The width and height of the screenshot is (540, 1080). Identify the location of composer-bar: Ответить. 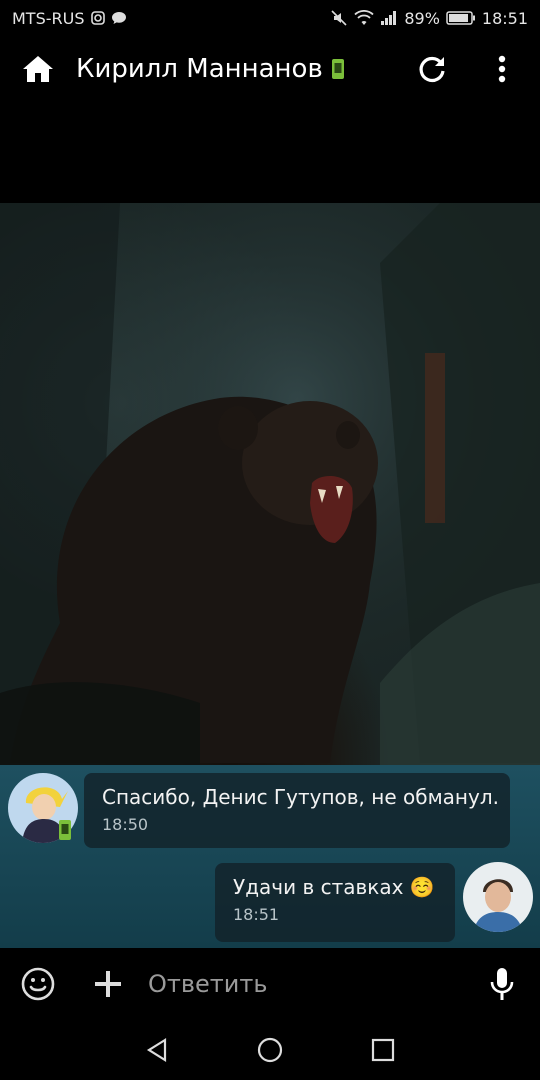
(270, 984).